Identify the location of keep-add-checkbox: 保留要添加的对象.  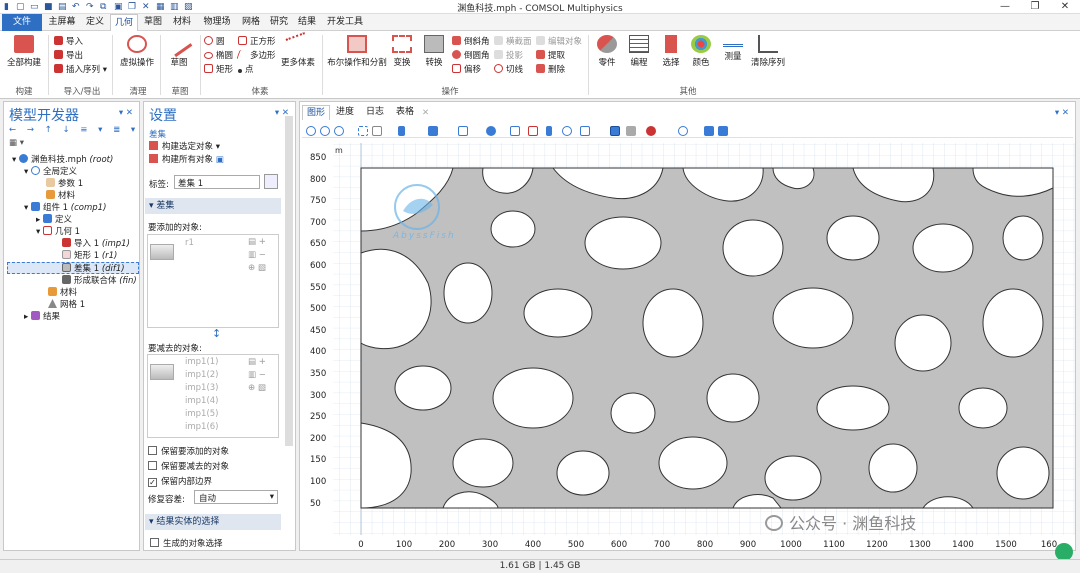
(188, 451).